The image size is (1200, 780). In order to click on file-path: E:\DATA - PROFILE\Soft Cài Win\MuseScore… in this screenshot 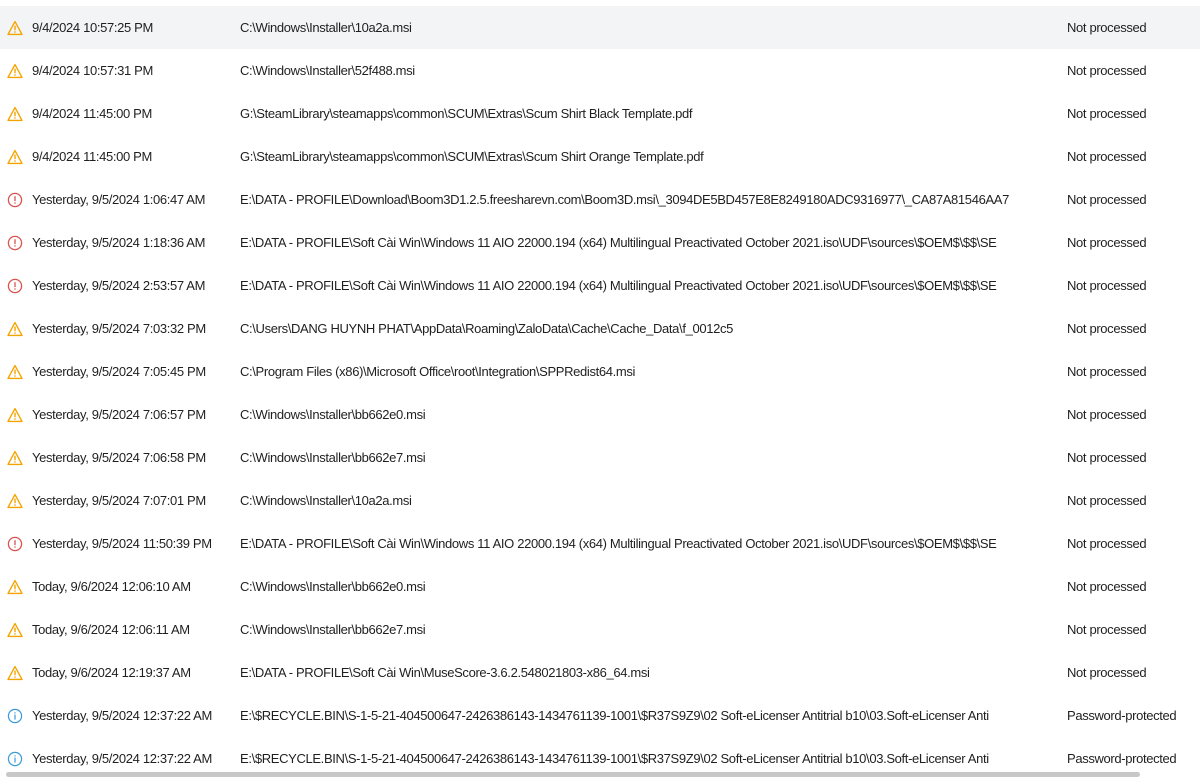, I will do `click(445, 672)`.